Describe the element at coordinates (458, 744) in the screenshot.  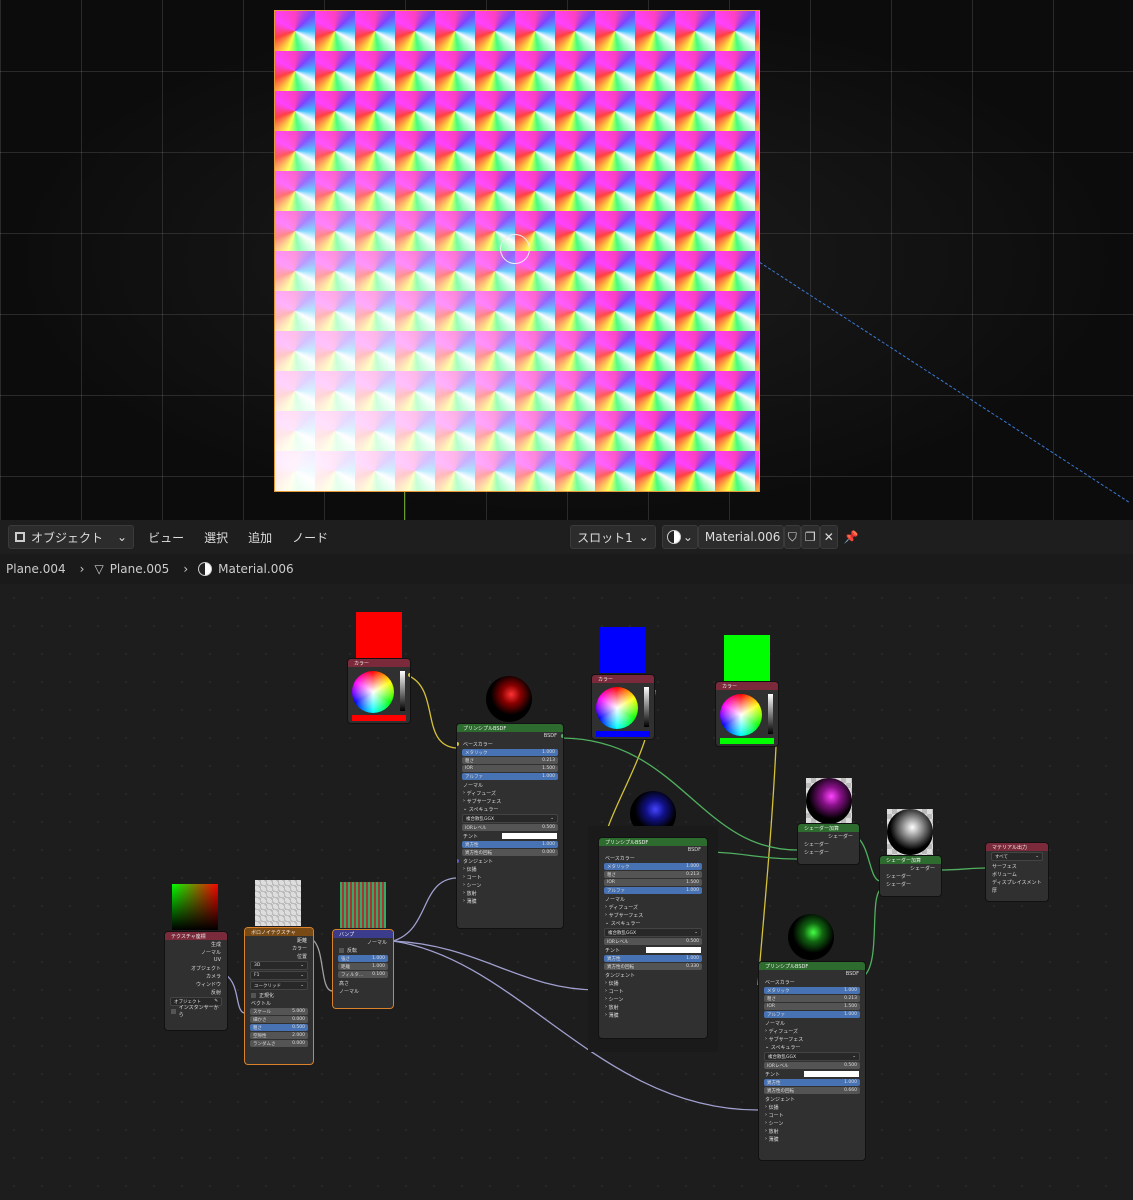
I see `base-color-socket` at that location.